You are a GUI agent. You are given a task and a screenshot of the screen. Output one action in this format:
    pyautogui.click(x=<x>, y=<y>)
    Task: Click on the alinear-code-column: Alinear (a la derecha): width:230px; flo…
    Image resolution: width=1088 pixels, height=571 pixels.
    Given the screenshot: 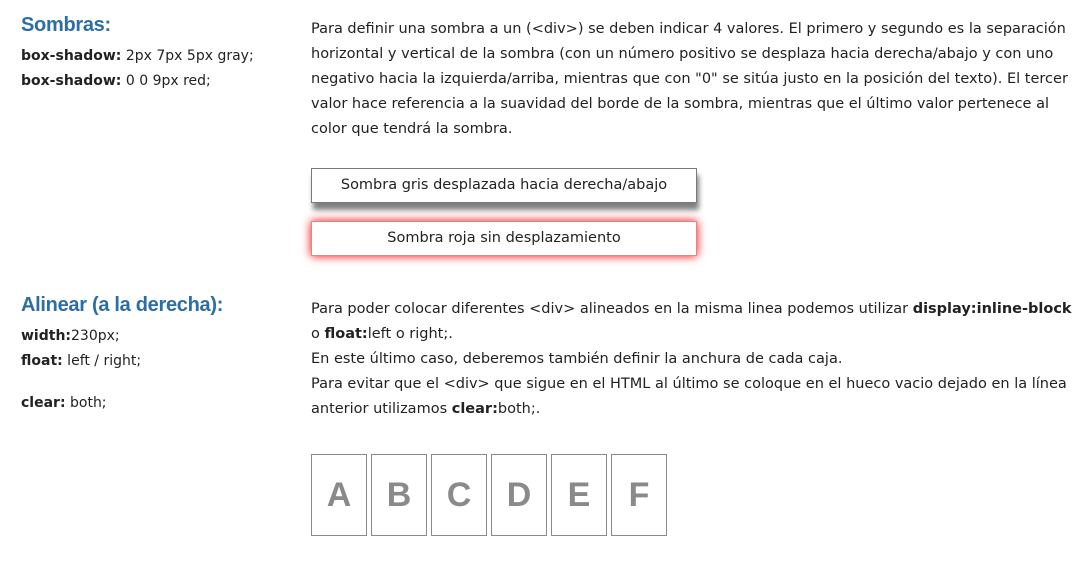 What is the action you would take?
    pyautogui.click(x=156, y=354)
    